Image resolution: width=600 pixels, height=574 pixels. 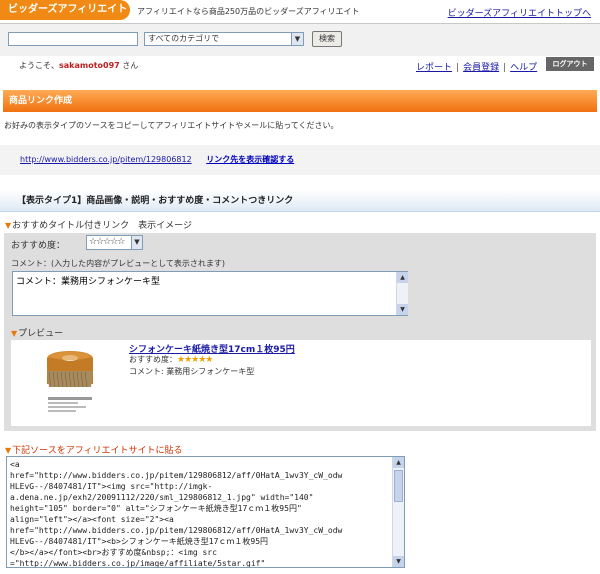 I want to click on section-title: 商品リンク作成, so click(x=300, y=101).